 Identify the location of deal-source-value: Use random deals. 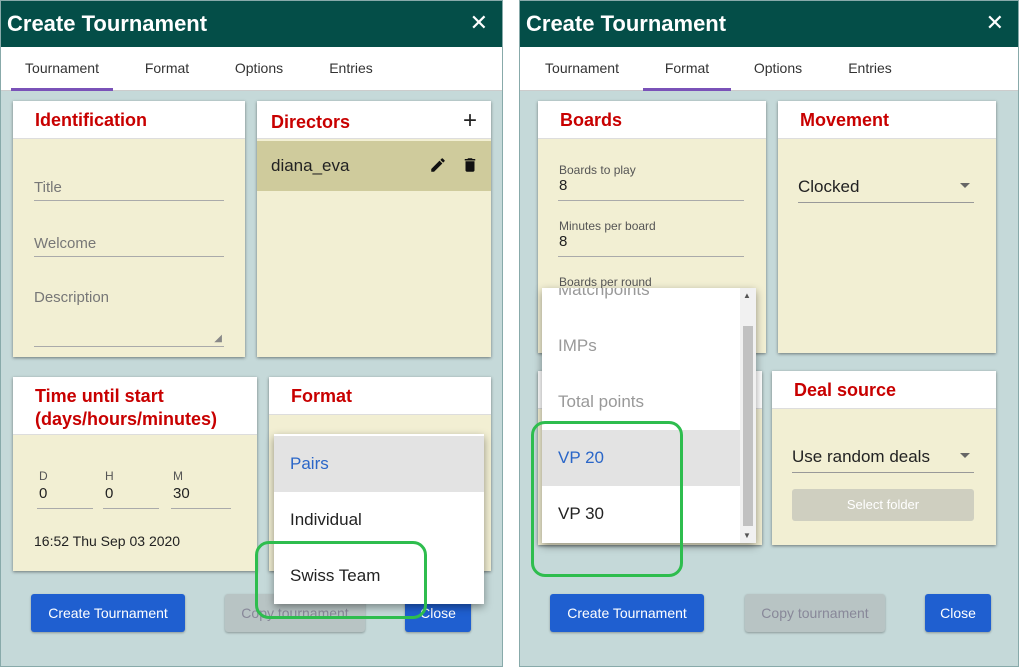
(861, 456).